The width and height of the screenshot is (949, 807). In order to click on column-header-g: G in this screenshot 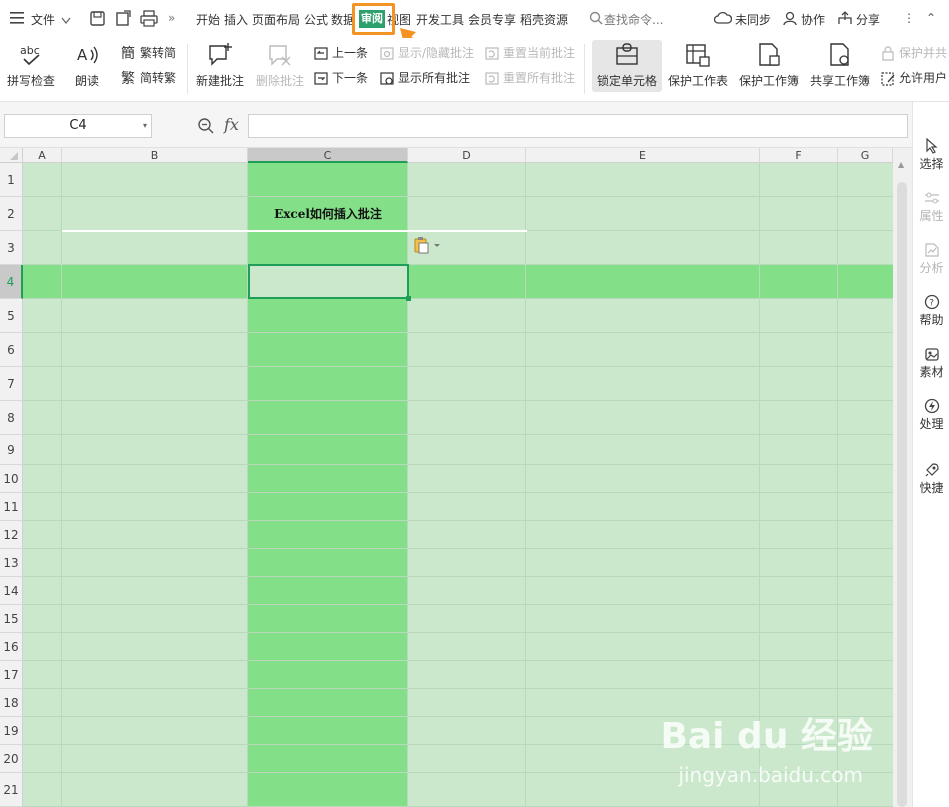, I will do `click(865, 155)`.